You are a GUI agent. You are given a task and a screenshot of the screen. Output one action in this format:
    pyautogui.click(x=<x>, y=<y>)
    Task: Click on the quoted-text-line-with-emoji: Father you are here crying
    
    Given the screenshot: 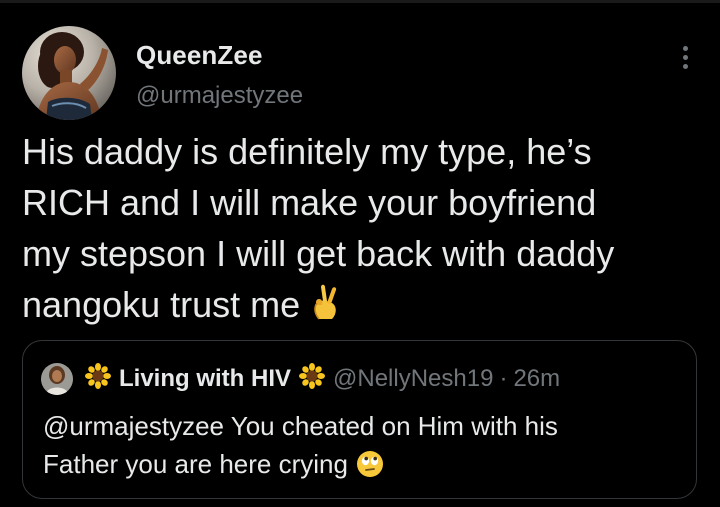 What is the action you would take?
    pyautogui.click(x=363, y=466)
    